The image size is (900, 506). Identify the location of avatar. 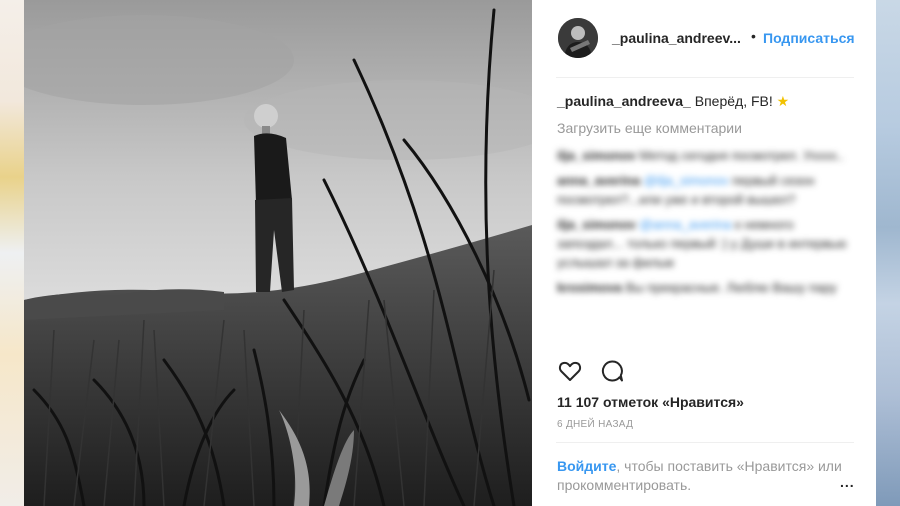
(578, 38).